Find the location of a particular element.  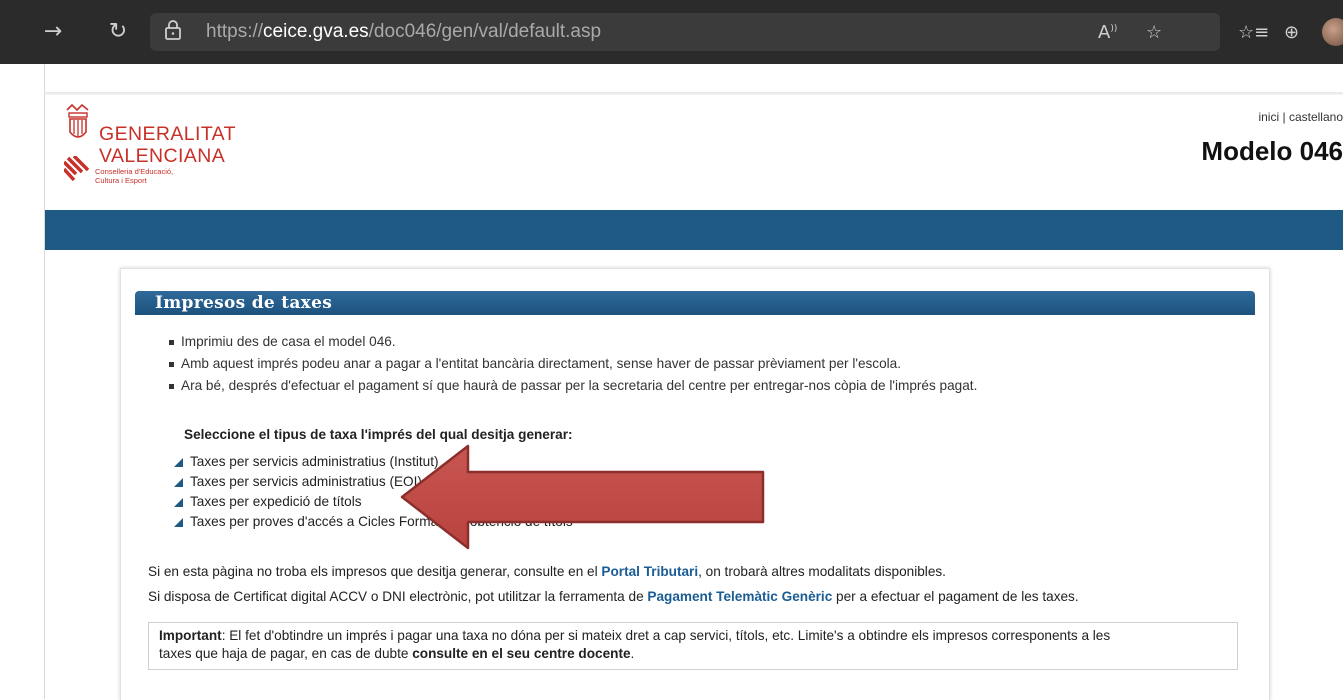

collections-icon: ⊕ is located at coordinates (1291, 32).